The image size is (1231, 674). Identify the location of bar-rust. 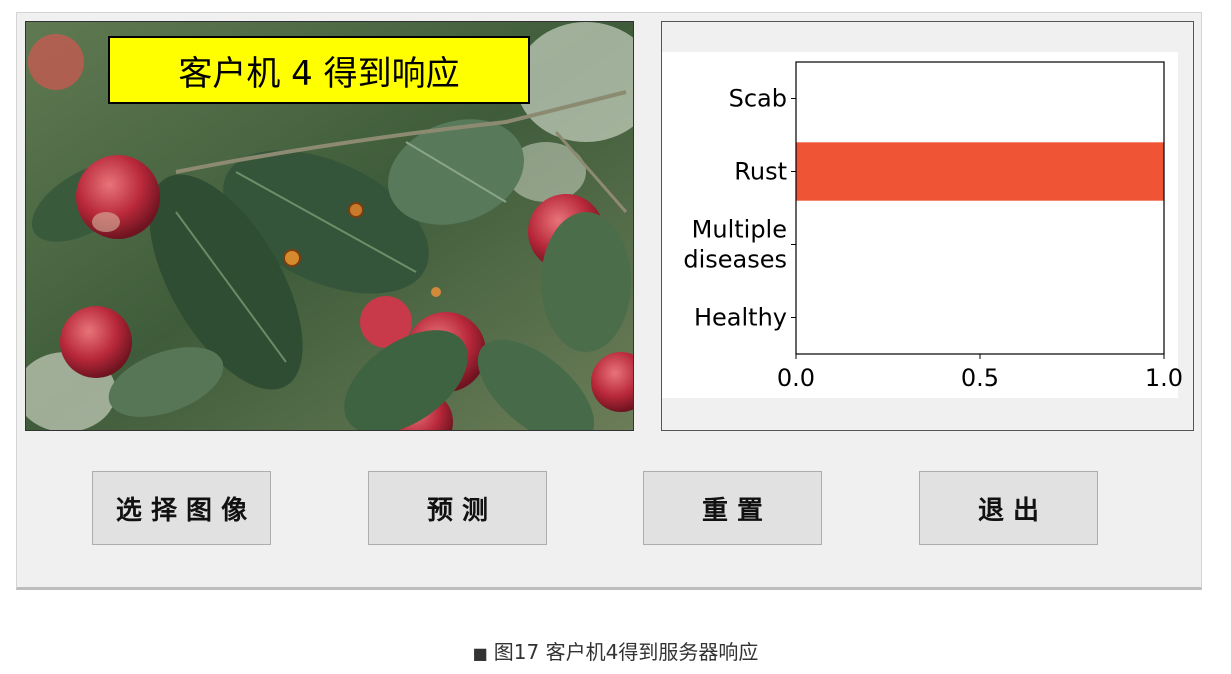
(980, 171).